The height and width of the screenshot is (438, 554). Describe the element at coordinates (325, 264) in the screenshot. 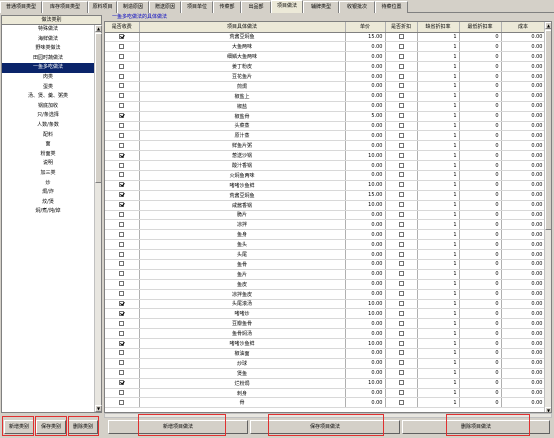

I see `table-row: 鱼骨 0.00 1 0 0.00` at that location.